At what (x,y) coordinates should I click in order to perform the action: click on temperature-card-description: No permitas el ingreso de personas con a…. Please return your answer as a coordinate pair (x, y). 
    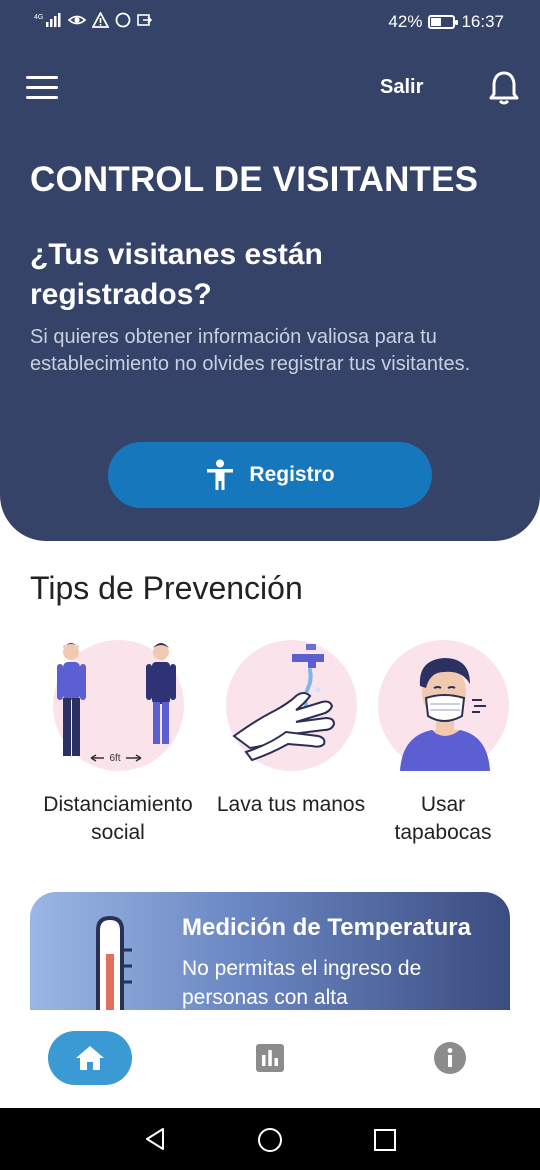
    Looking at the image, I should click on (302, 983).